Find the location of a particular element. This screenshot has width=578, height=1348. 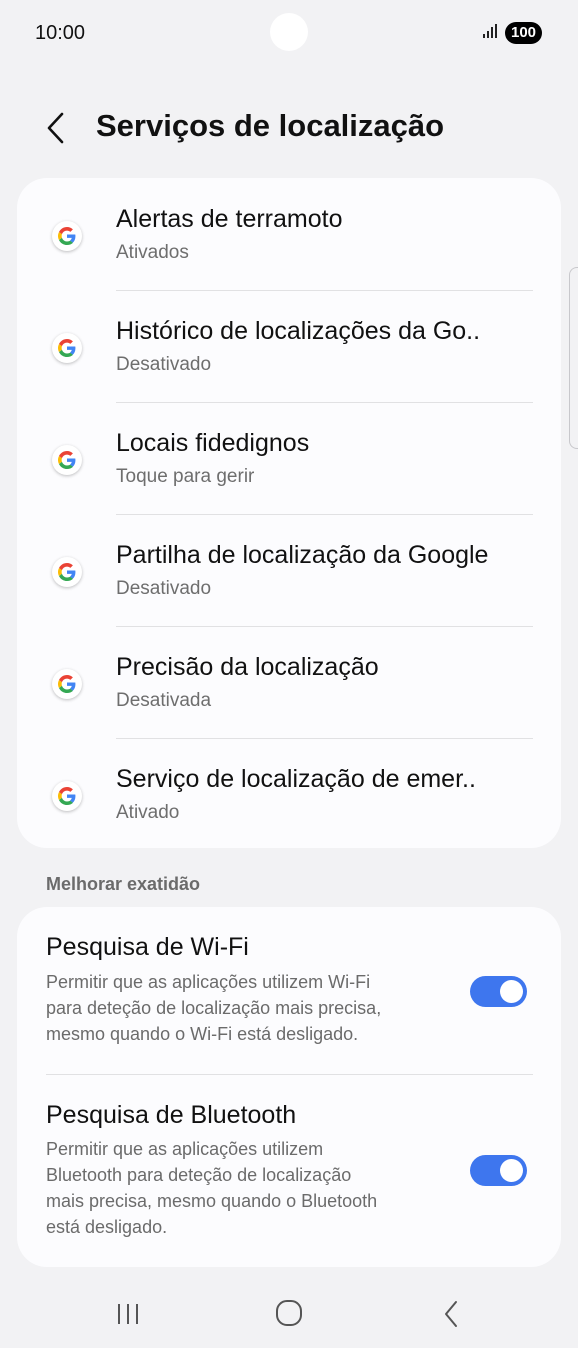

home-icon is located at coordinates (289, 1314).